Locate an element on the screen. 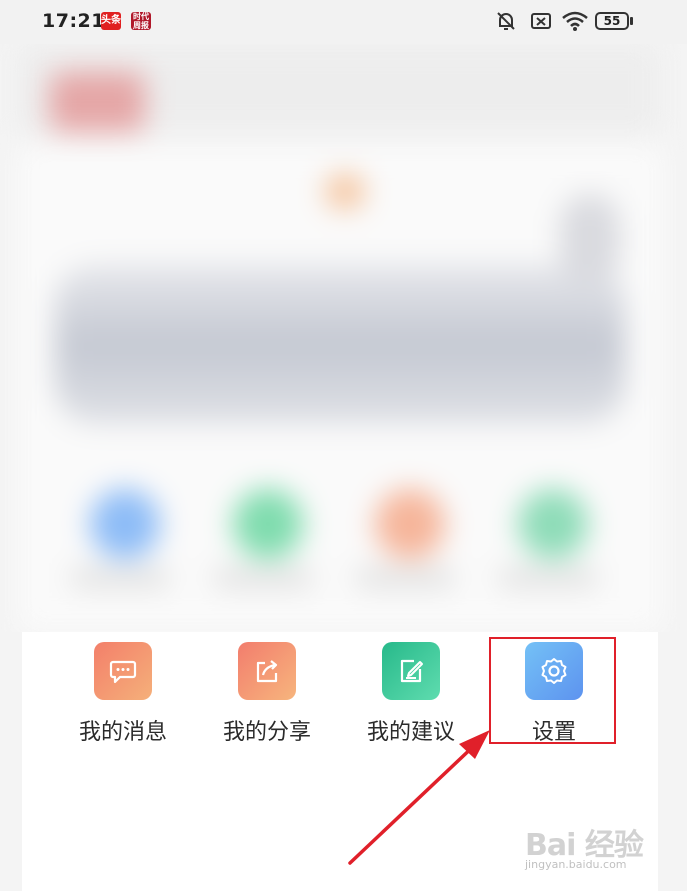 This screenshot has height=891, width=687. menu-item-my-messages: 我的消息 is located at coordinates (123, 697).